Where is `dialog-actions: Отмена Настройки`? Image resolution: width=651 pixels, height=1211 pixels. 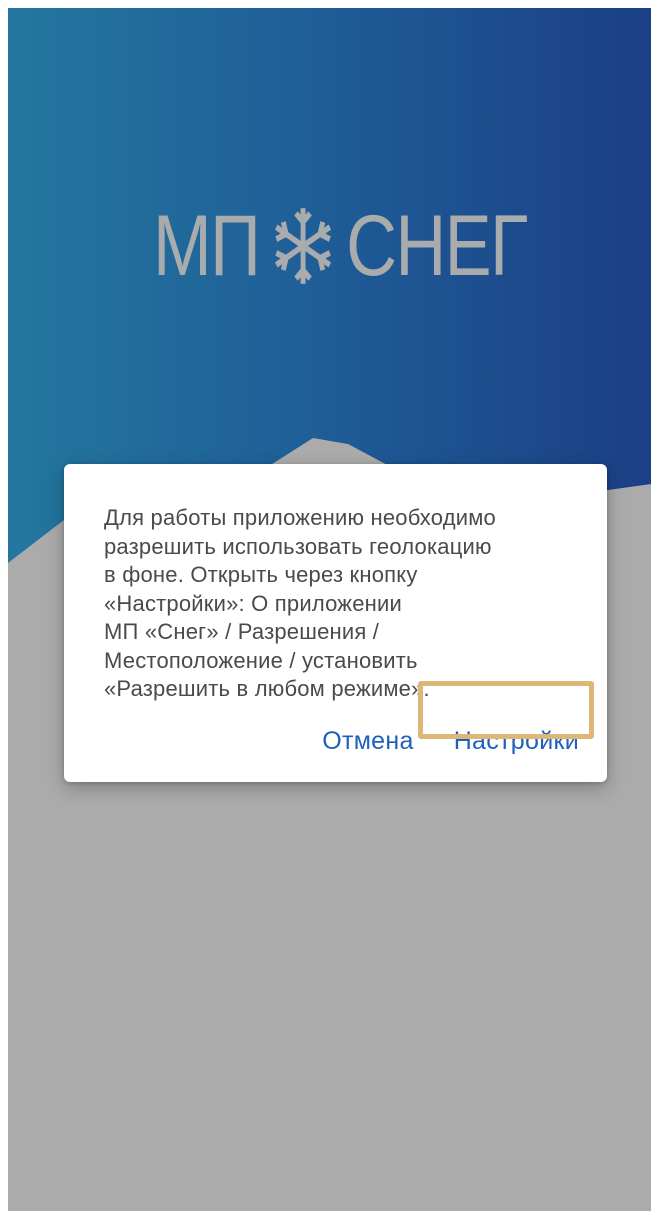 dialog-actions: Отмена Настройки is located at coordinates (450, 741).